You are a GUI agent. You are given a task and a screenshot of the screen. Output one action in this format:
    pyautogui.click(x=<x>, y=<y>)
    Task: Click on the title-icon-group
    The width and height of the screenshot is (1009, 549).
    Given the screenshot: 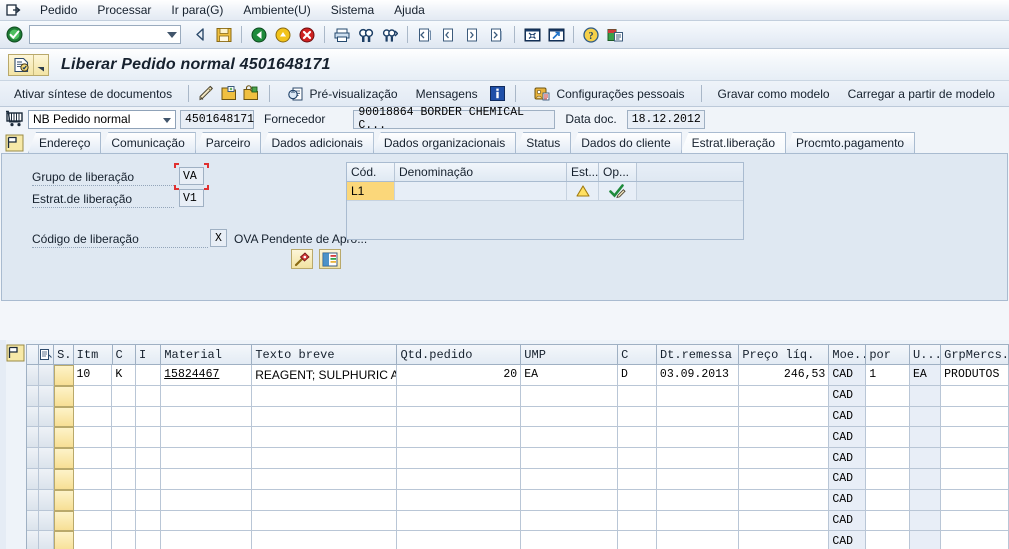 What is the action you would take?
    pyautogui.click(x=28, y=64)
    